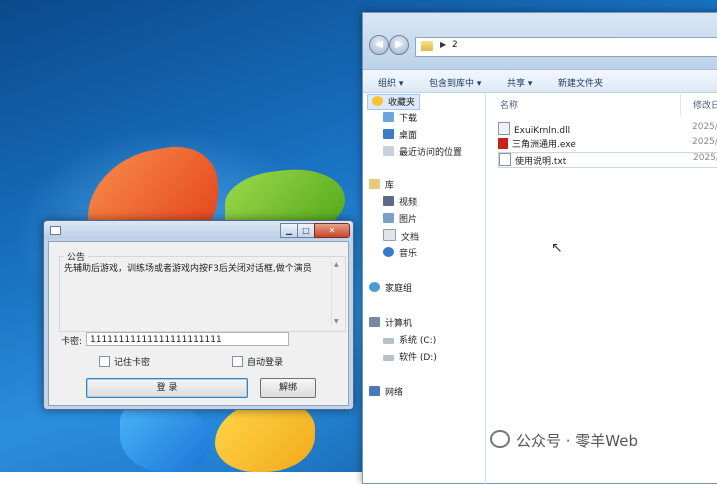 Image resolution: width=717 pixels, height=484 pixels. Describe the element at coordinates (557, 248) in the screenshot. I see `mouse-cursor-icon: ↖` at that location.